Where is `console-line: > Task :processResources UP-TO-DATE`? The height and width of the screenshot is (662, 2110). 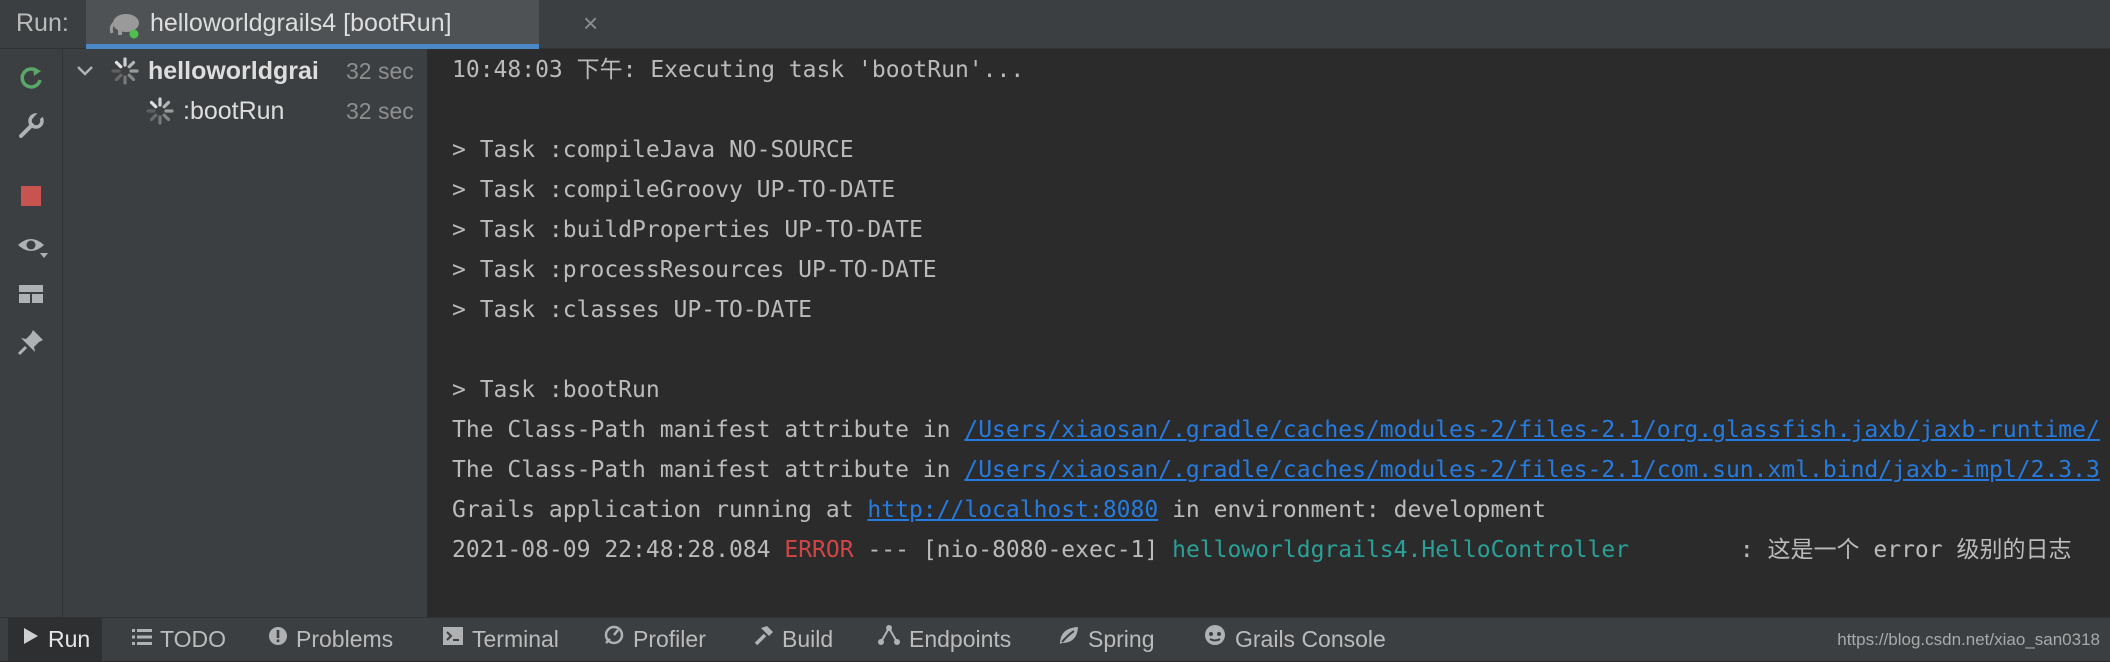
console-line: > Task :processResources UP-TO-DATE is located at coordinates (694, 270).